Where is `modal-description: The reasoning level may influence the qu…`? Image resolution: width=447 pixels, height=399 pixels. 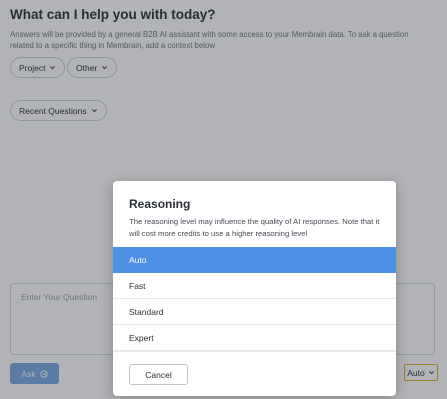 modal-description: The reasoning level may influence the qu… is located at coordinates (254, 227).